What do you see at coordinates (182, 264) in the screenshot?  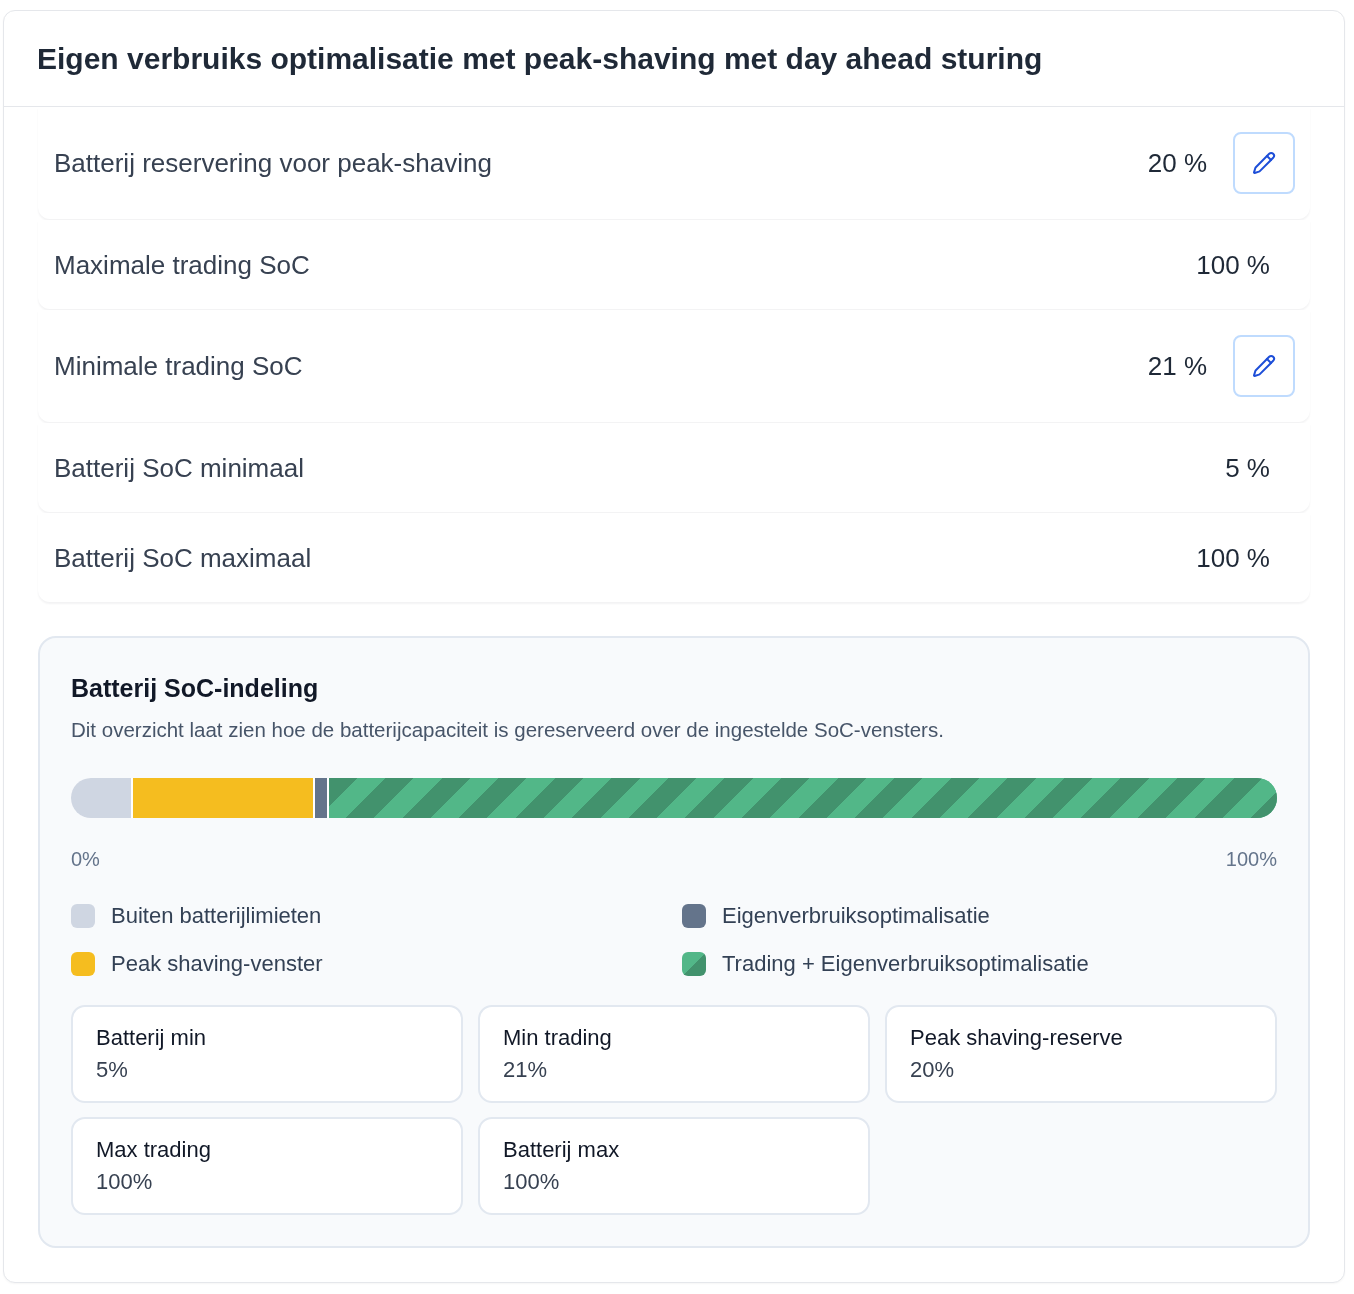 I see `setting-label: Maximale trading SoC` at bounding box center [182, 264].